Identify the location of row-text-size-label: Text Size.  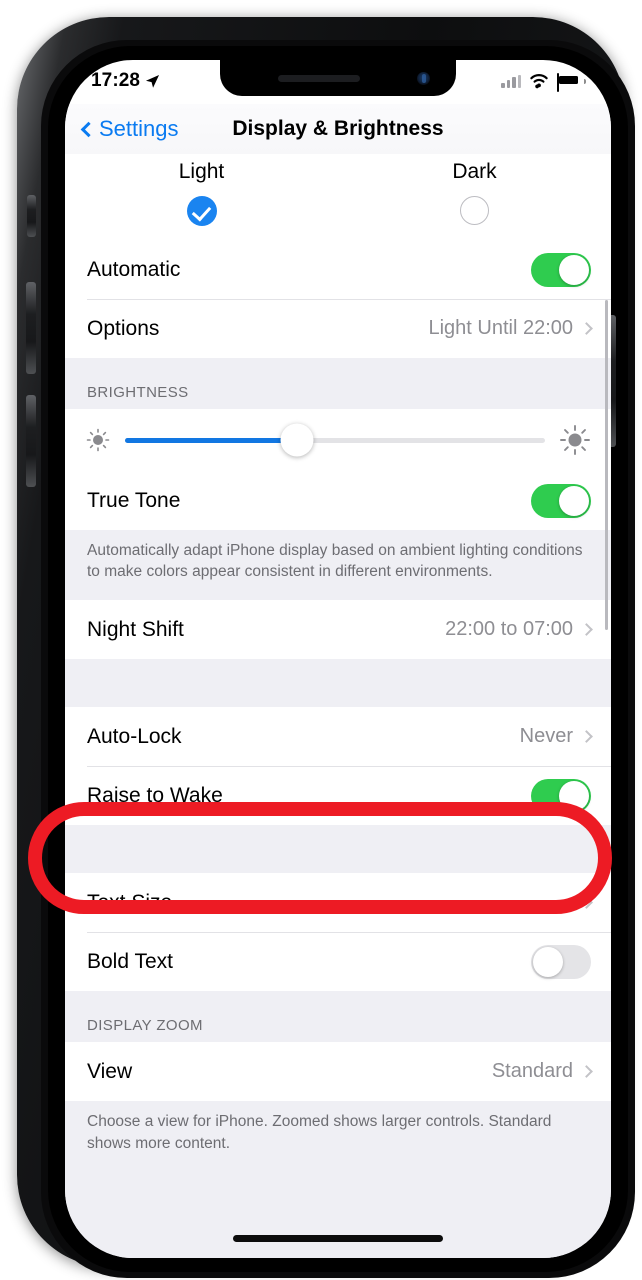
(130, 902).